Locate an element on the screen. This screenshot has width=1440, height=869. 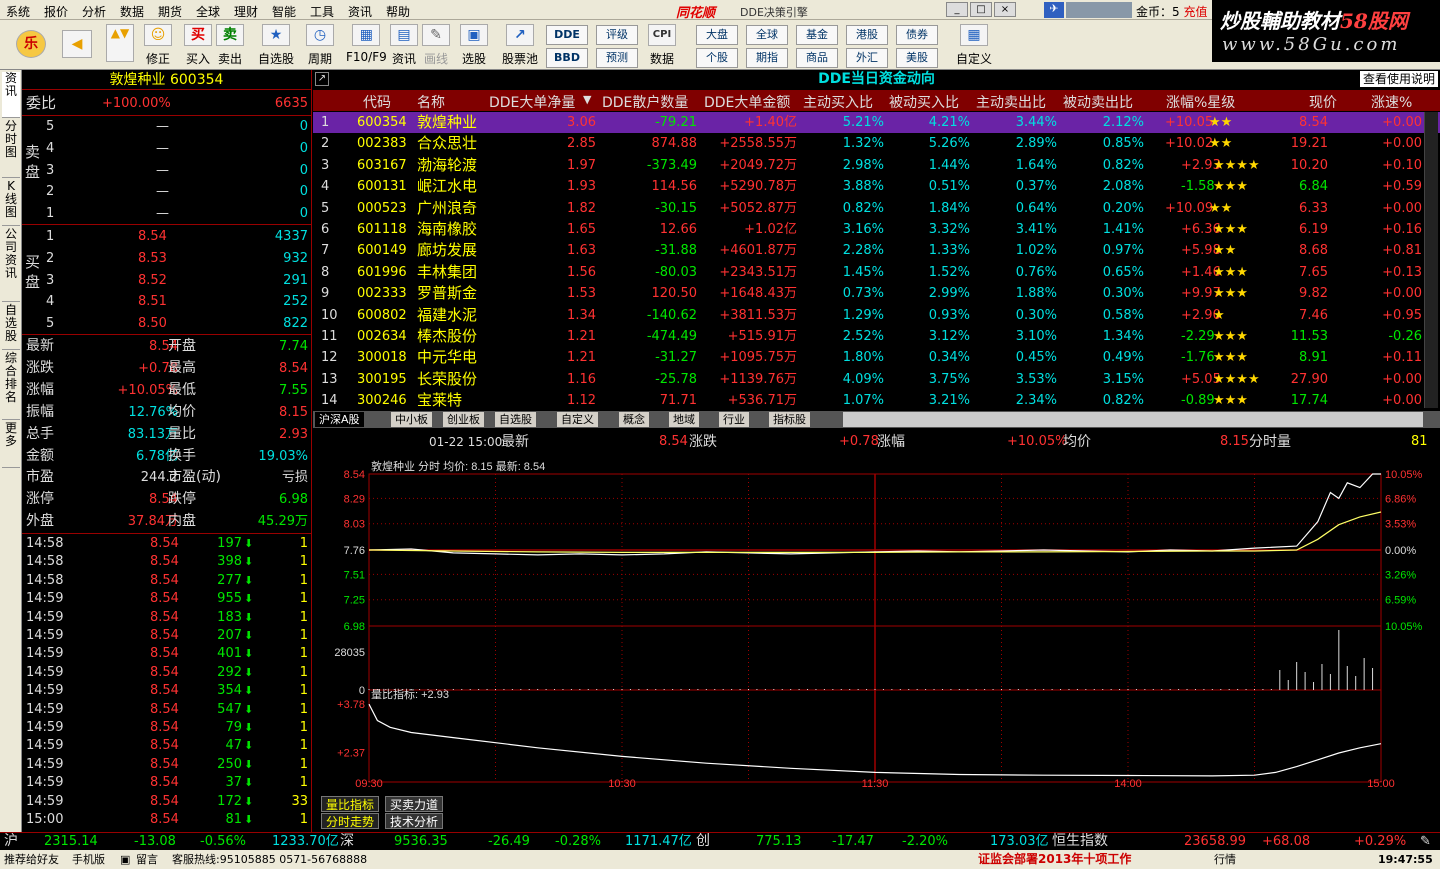
tab-intraday-trend: 分时走势 is located at coordinates (350, 821).